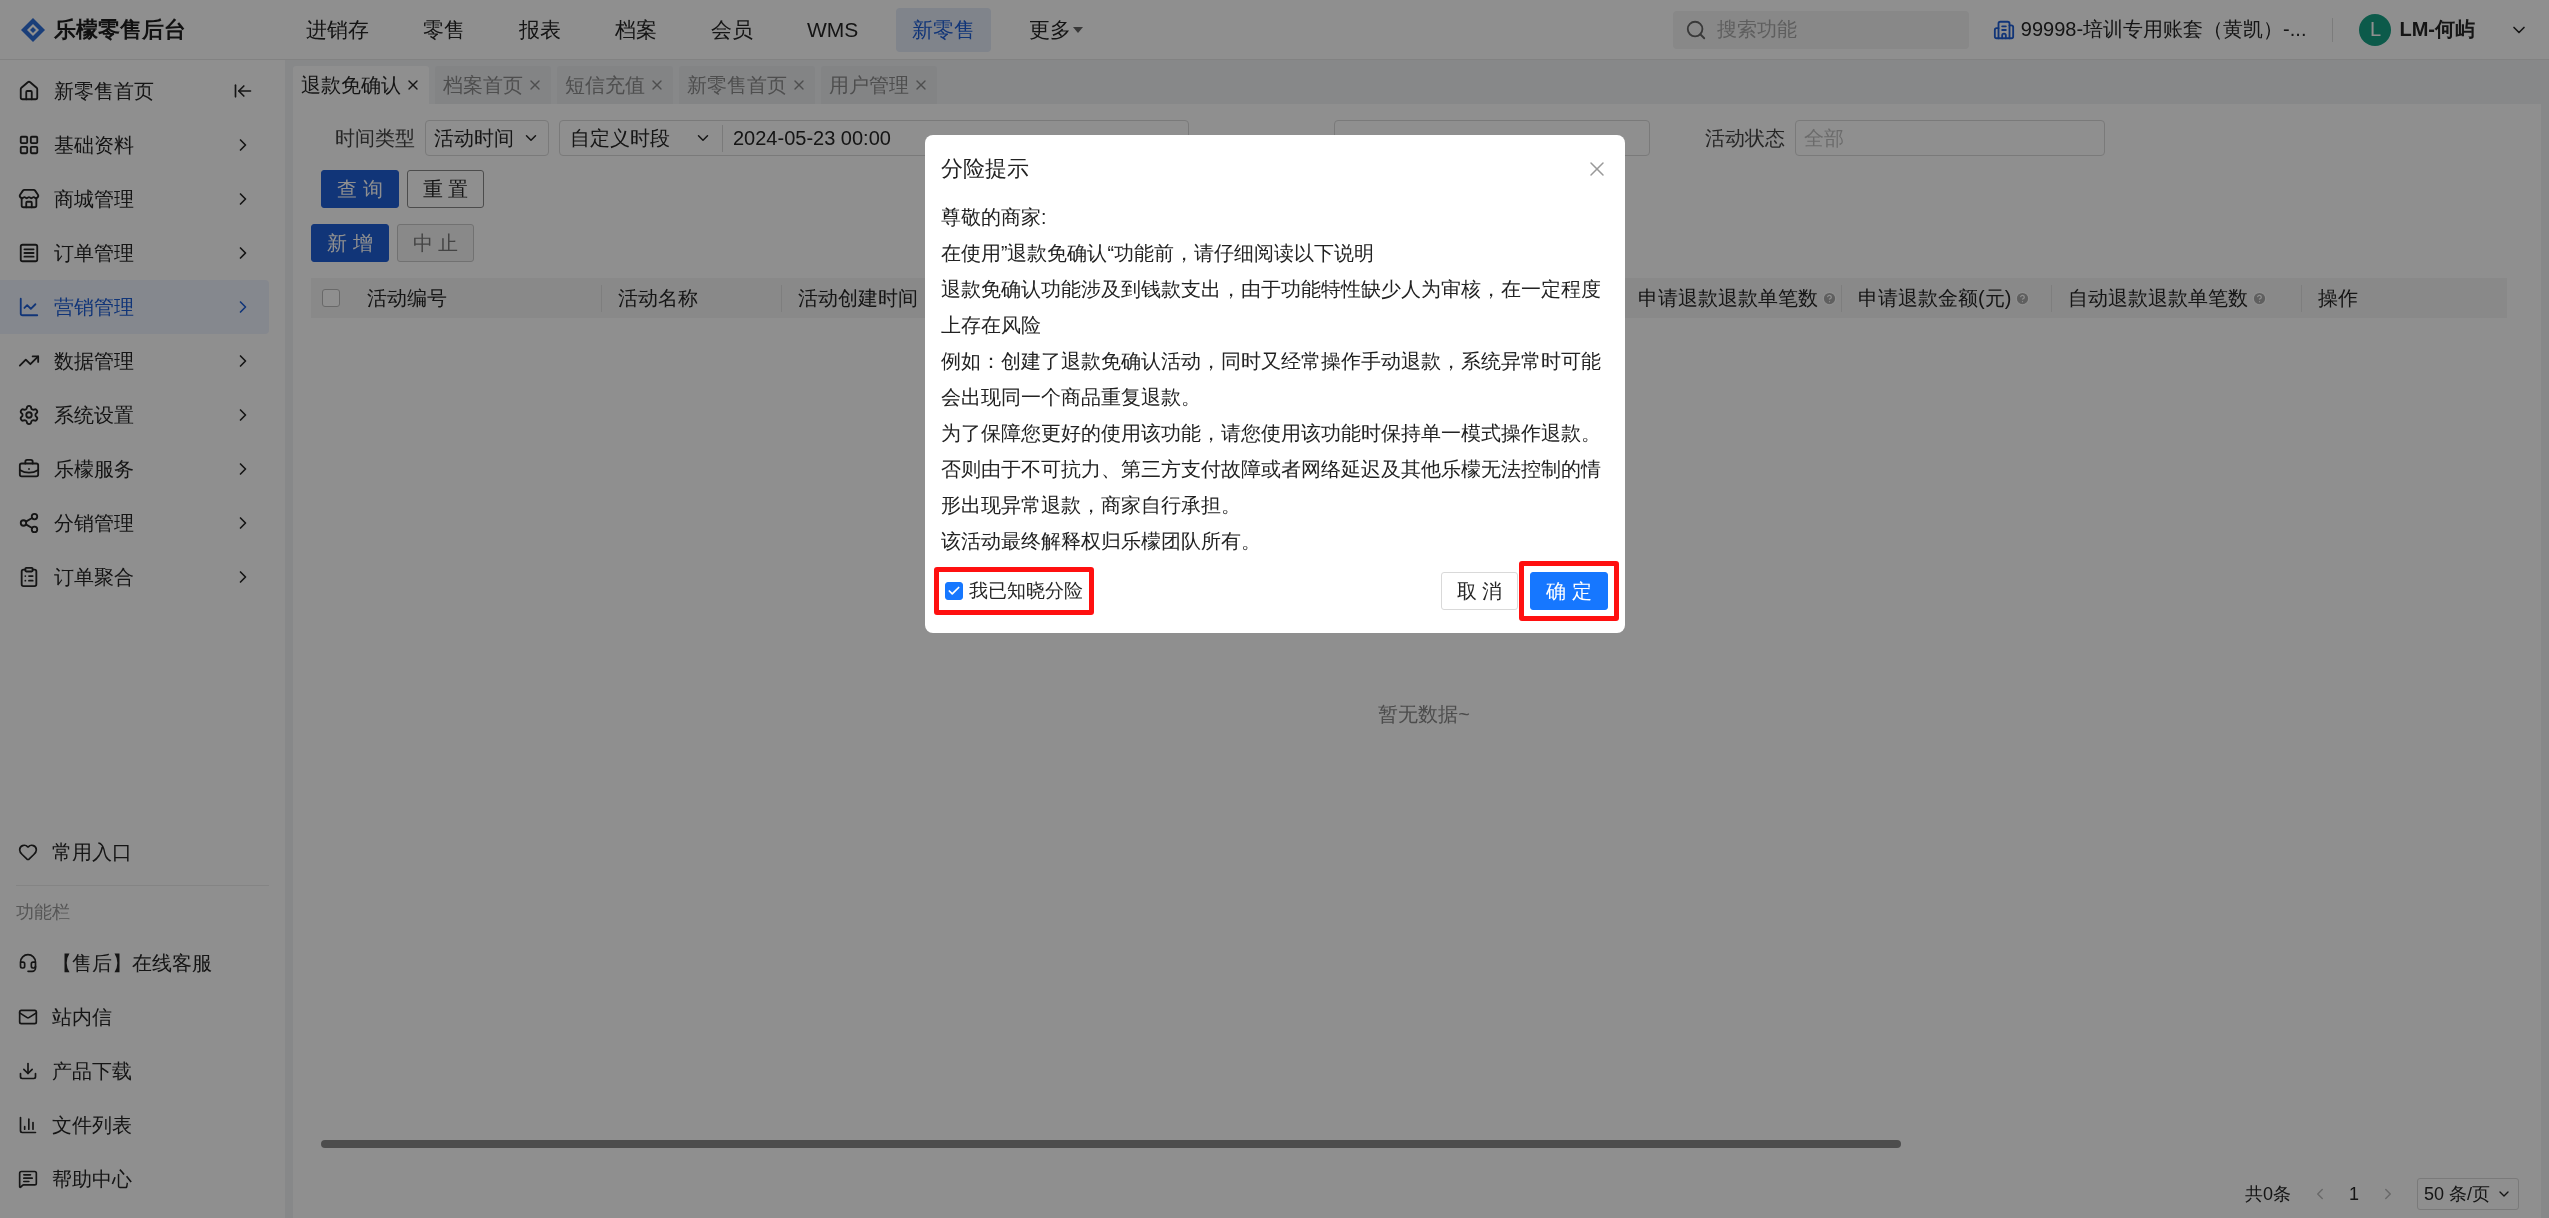  Describe the element at coordinates (445, 189) in the screenshot. I see `default-button: 重 置` at that location.